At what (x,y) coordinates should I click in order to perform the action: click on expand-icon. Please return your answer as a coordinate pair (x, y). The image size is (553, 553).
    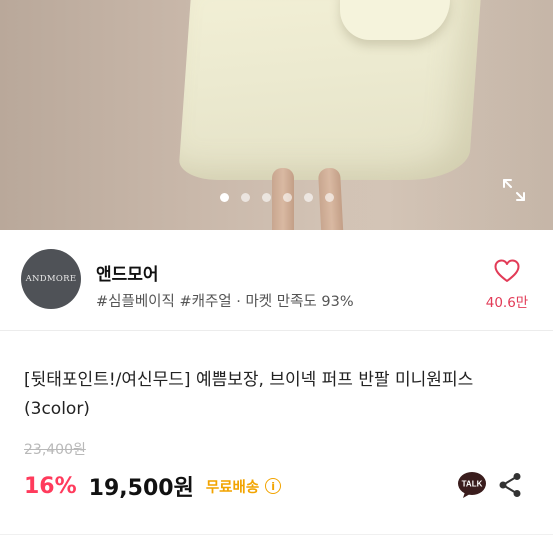
    Looking at the image, I should click on (514, 190).